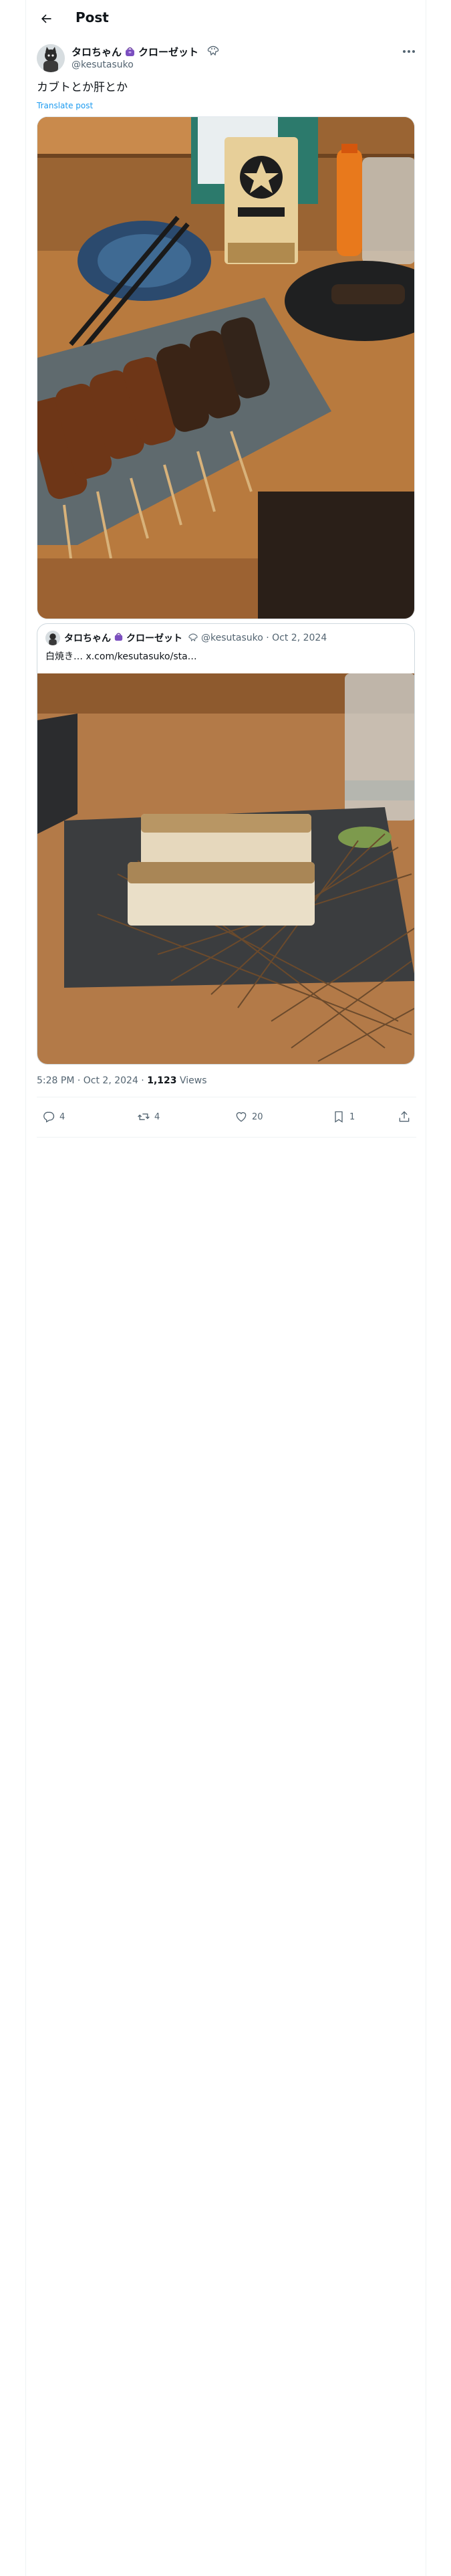  Describe the element at coordinates (92, 1080) in the screenshot. I see `post-timestamp: 5:28 PM · Oct 2, 2024 ·` at that location.